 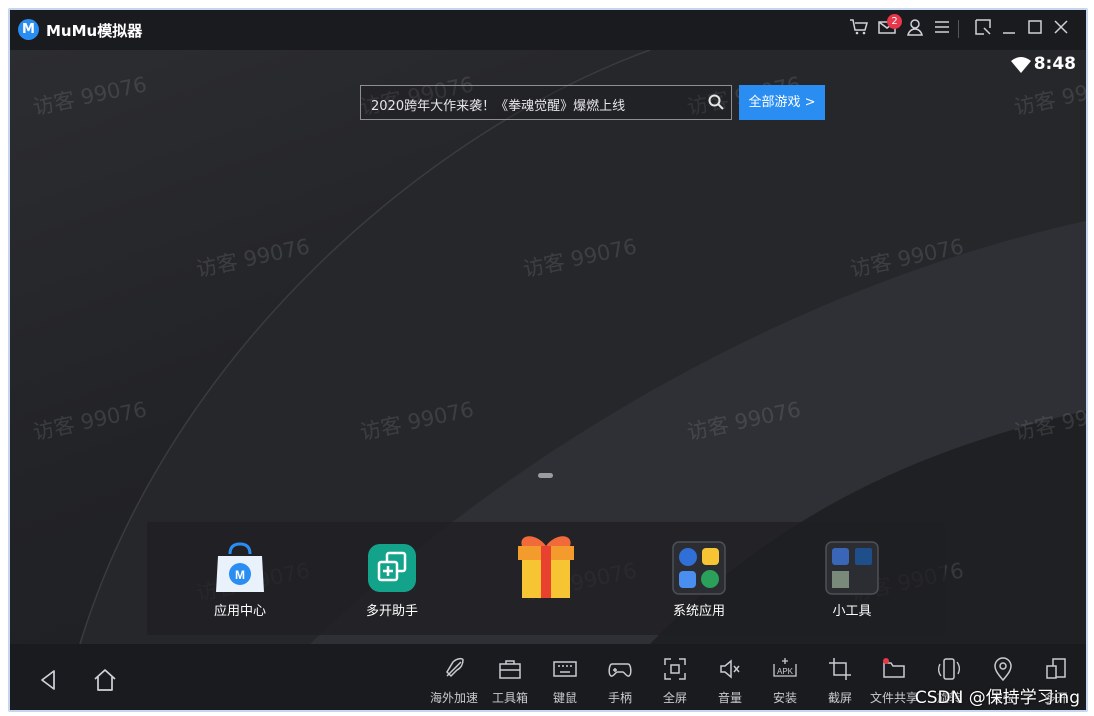 What do you see at coordinates (997, 698) in the screenshot?
I see `csdn-watermark: CSDN @保持学习ing` at bounding box center [997, 698].